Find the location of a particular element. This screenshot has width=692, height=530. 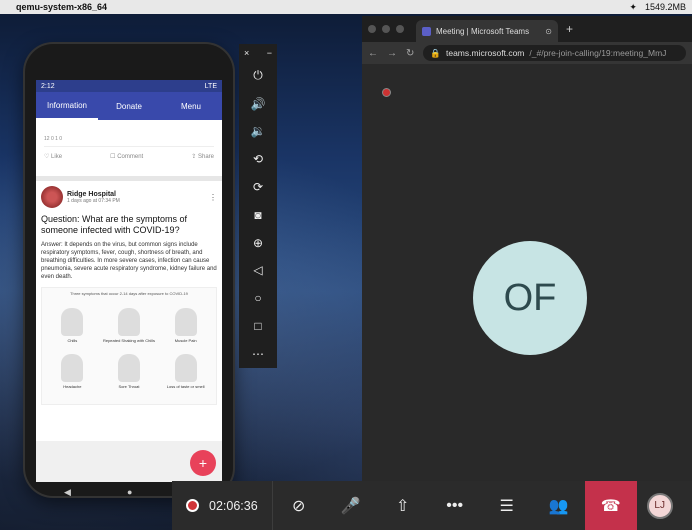

minimize-window-button is located at coordinates (386, 29).